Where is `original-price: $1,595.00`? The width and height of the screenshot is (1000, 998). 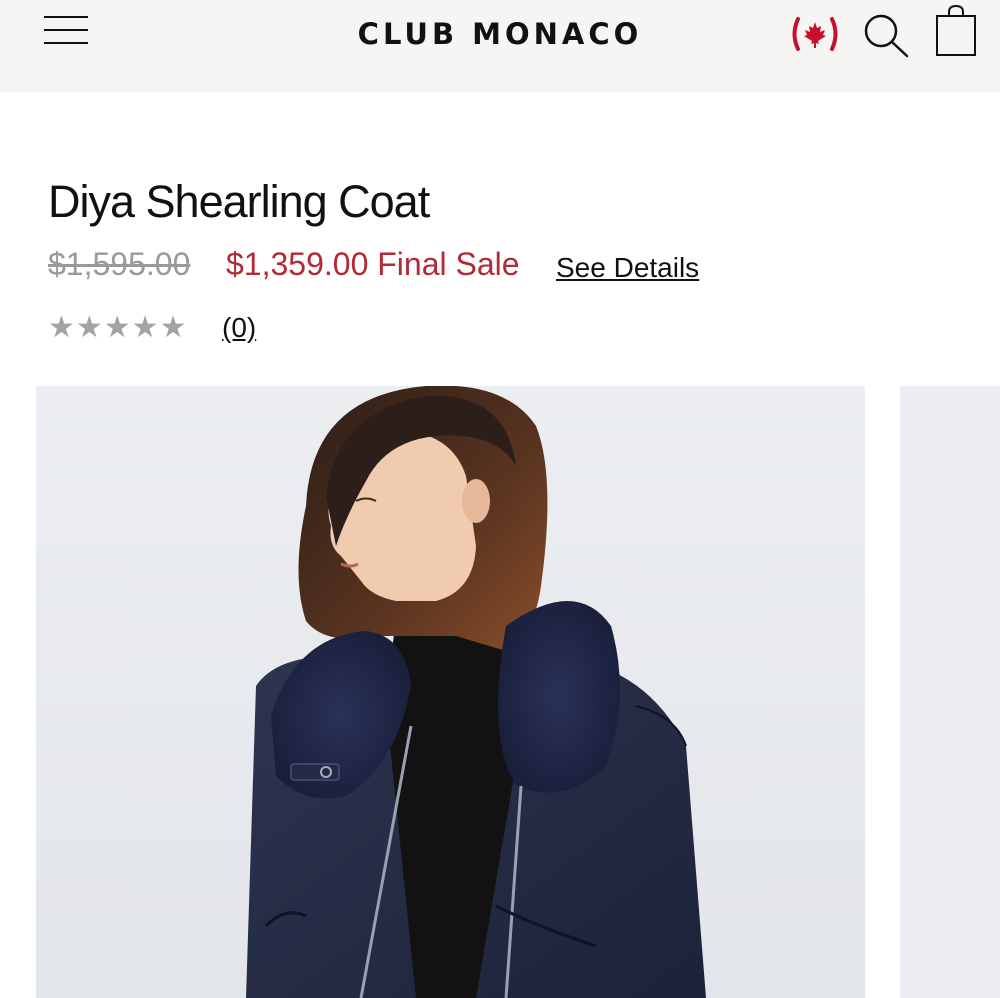 original-price: $1,595.00 is located at coordinates (119, 264).